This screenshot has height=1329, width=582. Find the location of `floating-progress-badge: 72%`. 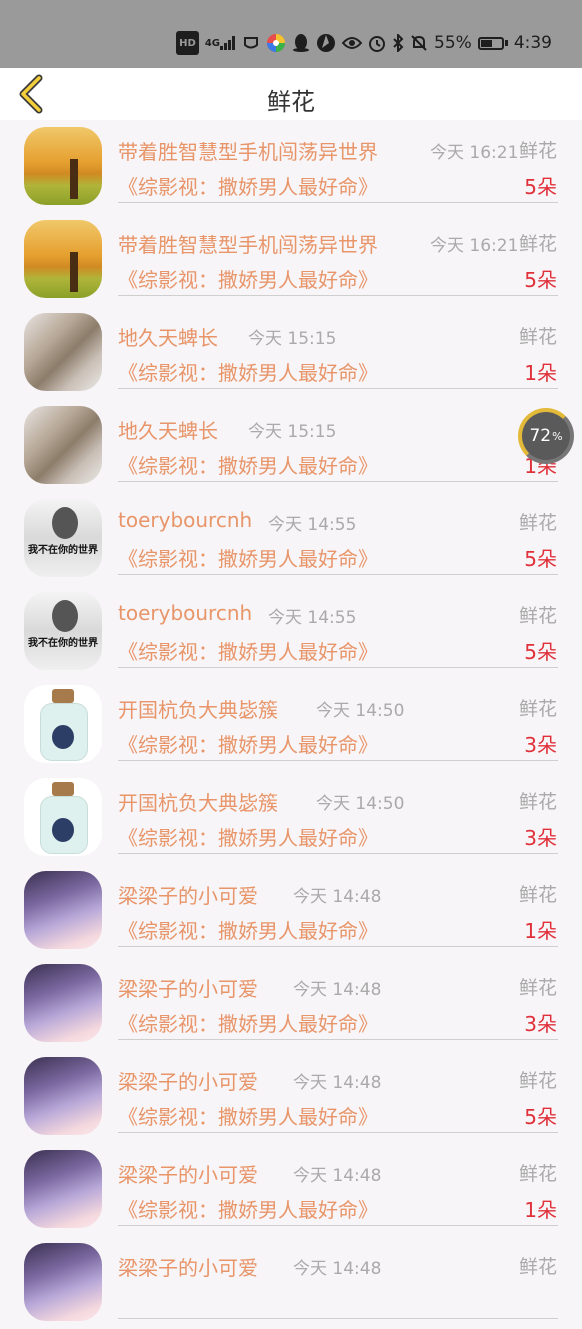

floating-progress-badge: 72% is located at coordinates (546, 436).